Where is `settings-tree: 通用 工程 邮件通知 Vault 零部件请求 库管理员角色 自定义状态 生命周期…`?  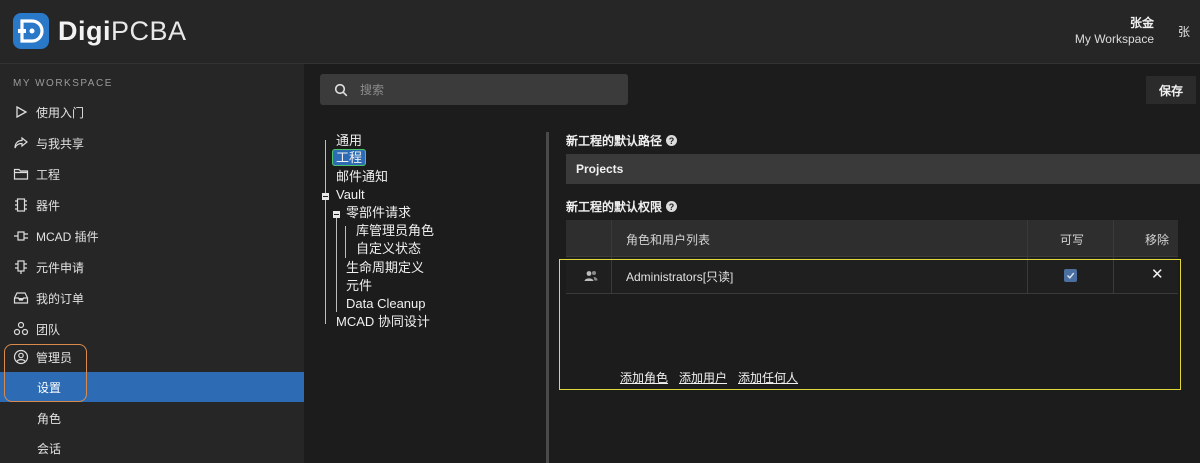
settings-tree: 通用 工程 邮件通知 Vault 零部件请求 库管理员角色 自定义状态 生命周期… is located at coordinates (432, 297).